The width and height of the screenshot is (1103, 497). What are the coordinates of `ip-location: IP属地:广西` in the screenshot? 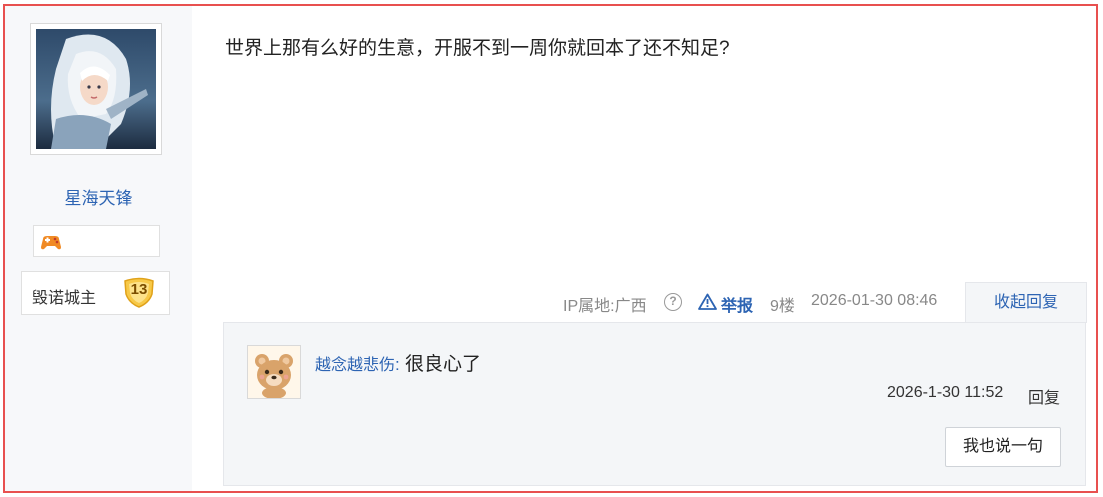 It's located at (605, 306).